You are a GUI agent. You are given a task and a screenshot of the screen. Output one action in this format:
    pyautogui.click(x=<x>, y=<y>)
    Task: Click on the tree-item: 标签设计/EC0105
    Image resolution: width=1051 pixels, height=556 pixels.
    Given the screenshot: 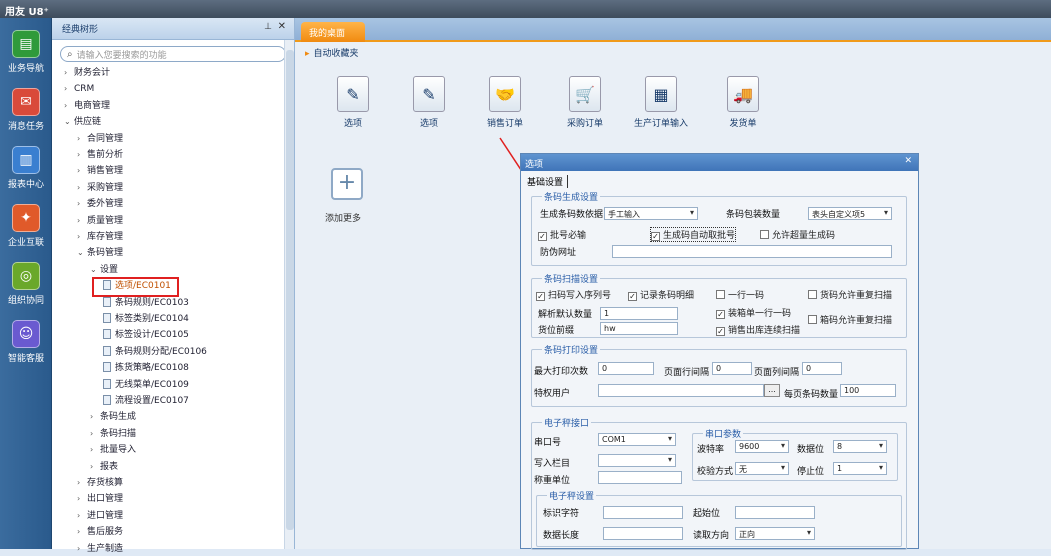 What is the action you would take?
    pyautogui.click(x=146, y=335)
    